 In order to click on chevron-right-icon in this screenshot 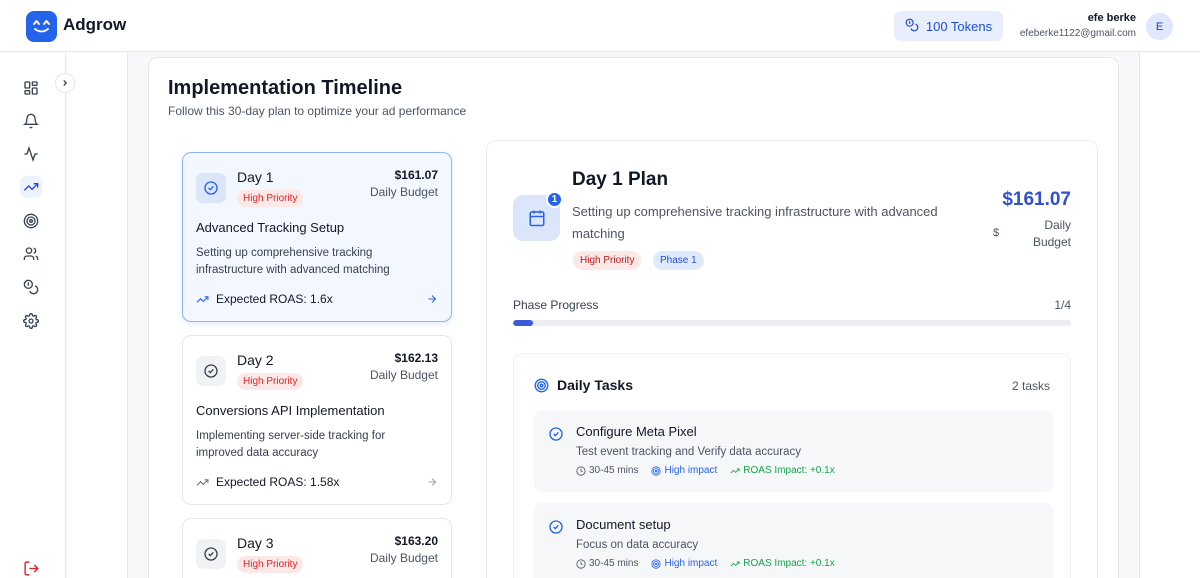, I will do `click(65, 83)`.